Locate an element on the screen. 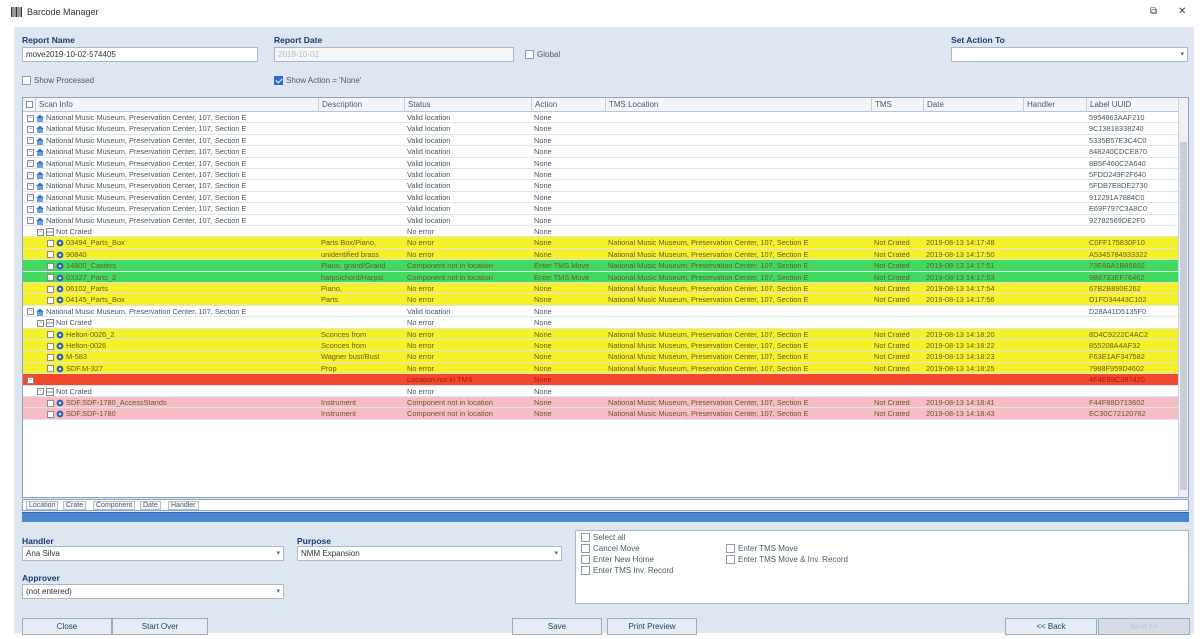  approver-select: (not entered) ▾ is located at coordinates (153, 591).